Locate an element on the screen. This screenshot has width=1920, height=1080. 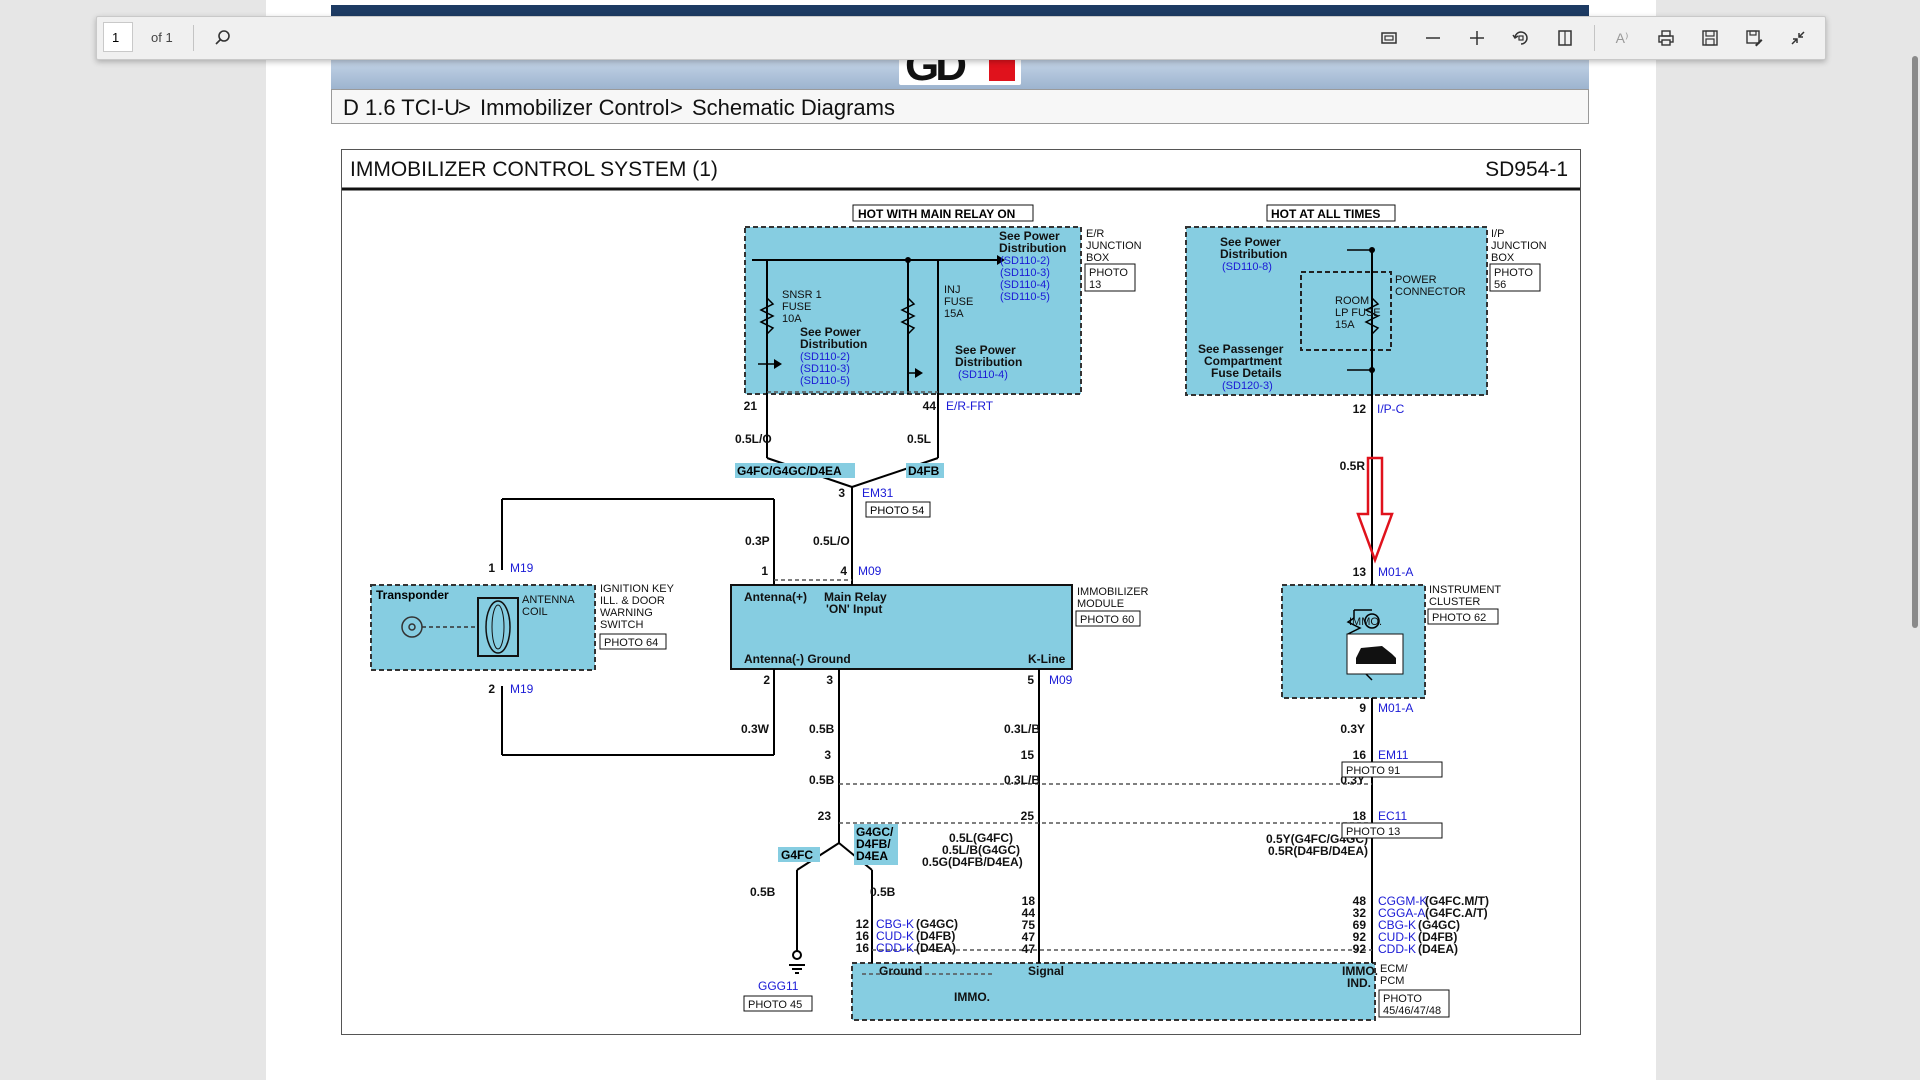
ecm-pcm-box is located at coordinates (1113, 991).